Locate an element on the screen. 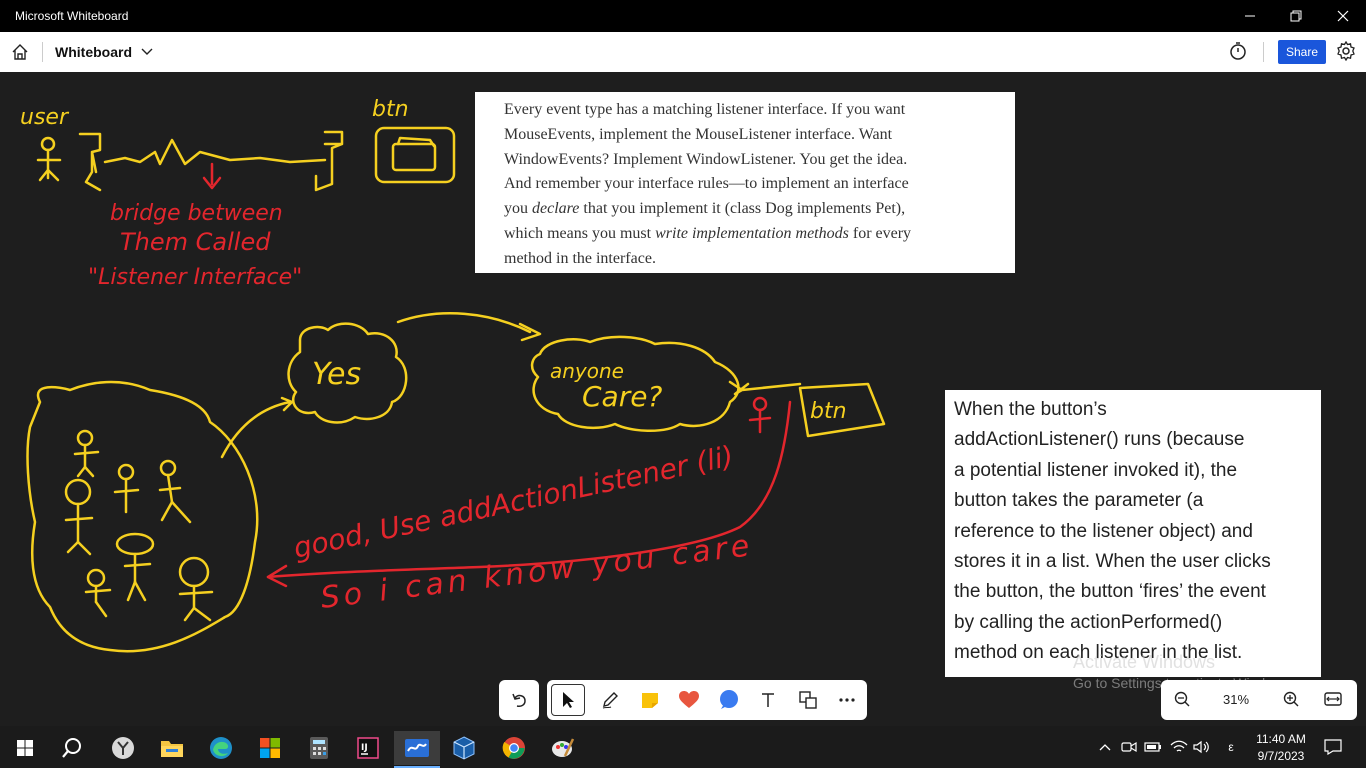 Image resolution: width=1366 pixels, height=768 pixels. taskbar-clock: 11:40 AM 9/7/2023 is located at coordinates (1281, 748).